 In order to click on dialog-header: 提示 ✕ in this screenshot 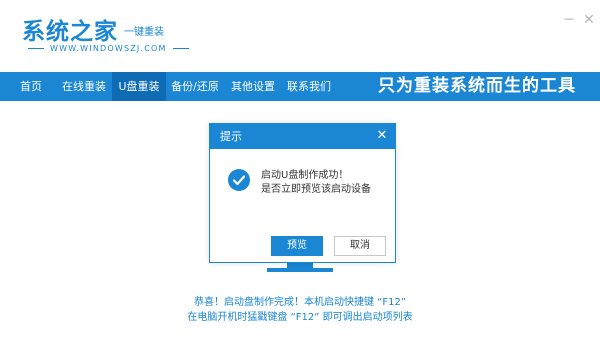, I will do `click(302, 136)`.